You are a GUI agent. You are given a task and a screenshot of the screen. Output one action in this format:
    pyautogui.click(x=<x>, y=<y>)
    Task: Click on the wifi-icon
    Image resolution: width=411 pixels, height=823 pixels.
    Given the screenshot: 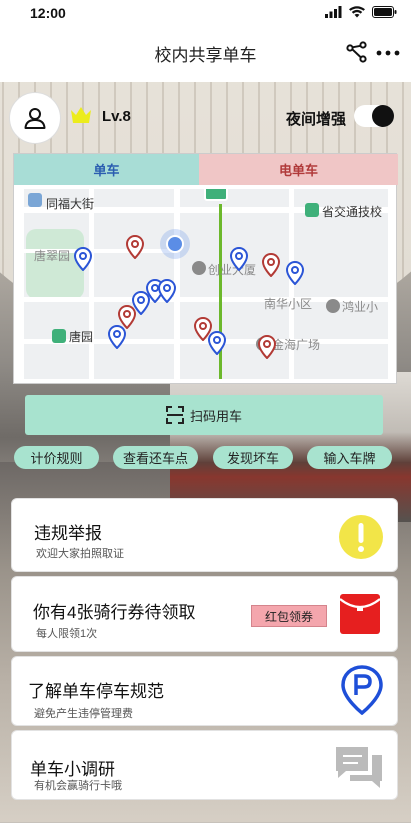 What is the action you would take?
    pyautogui.click(x=357, y=12)
    